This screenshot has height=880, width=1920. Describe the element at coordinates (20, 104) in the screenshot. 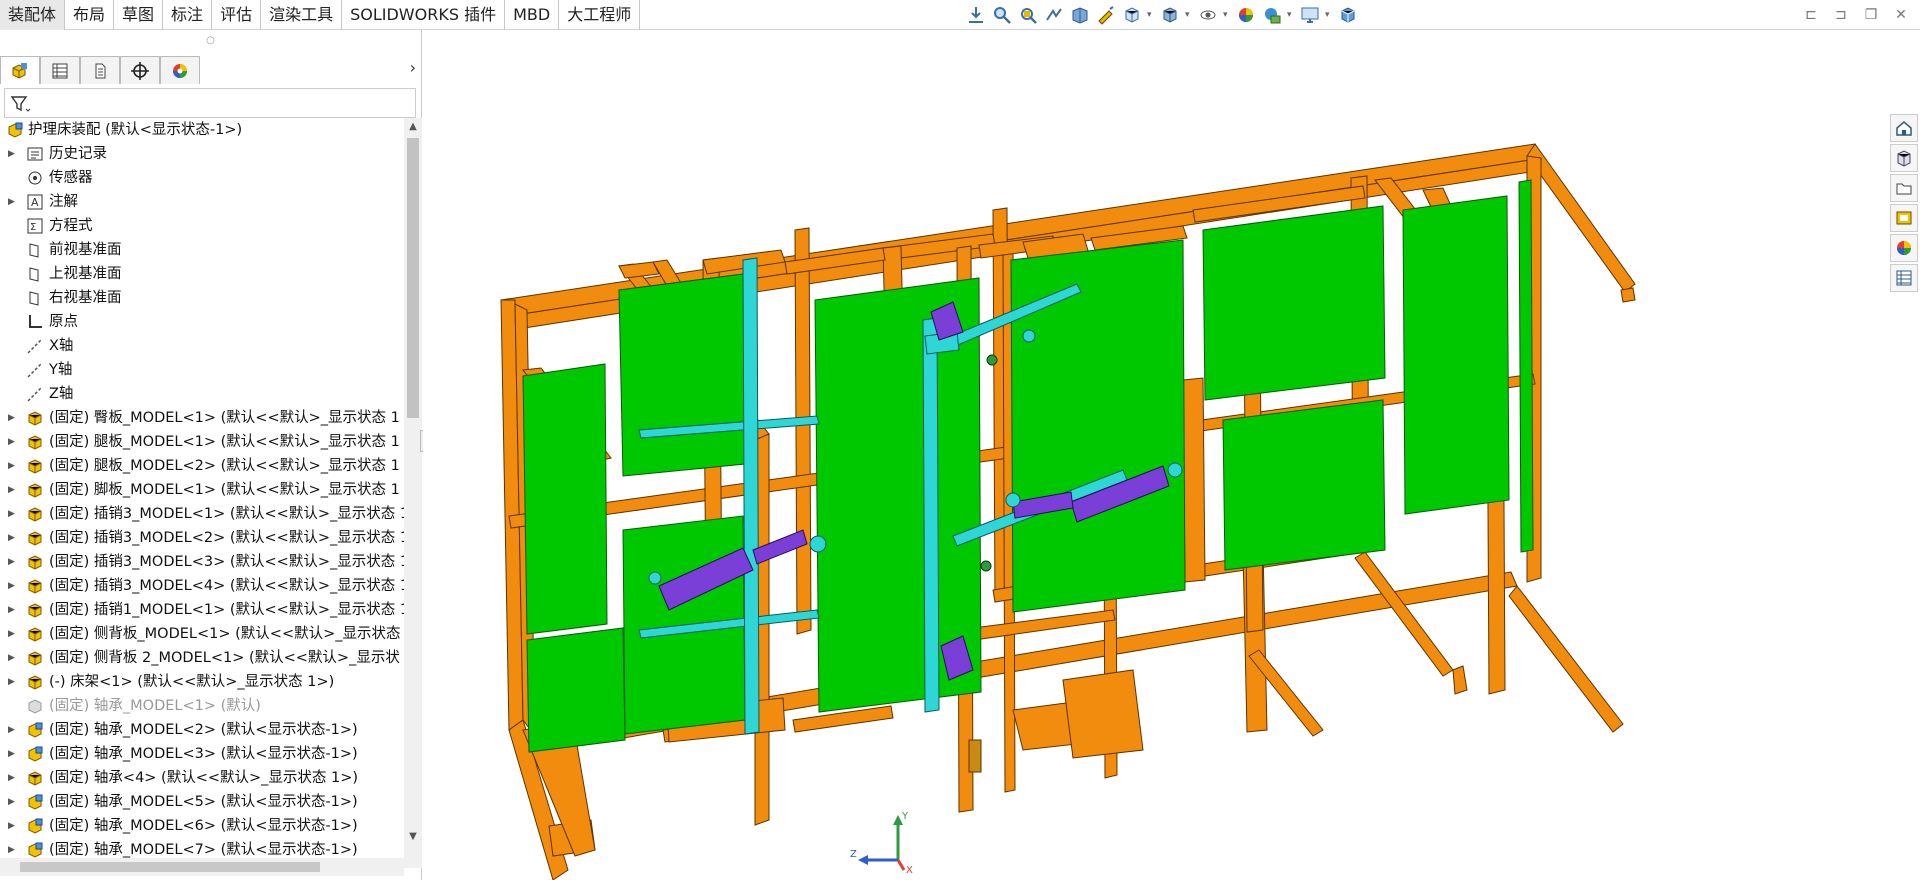

I see `filter-icon` at that location.